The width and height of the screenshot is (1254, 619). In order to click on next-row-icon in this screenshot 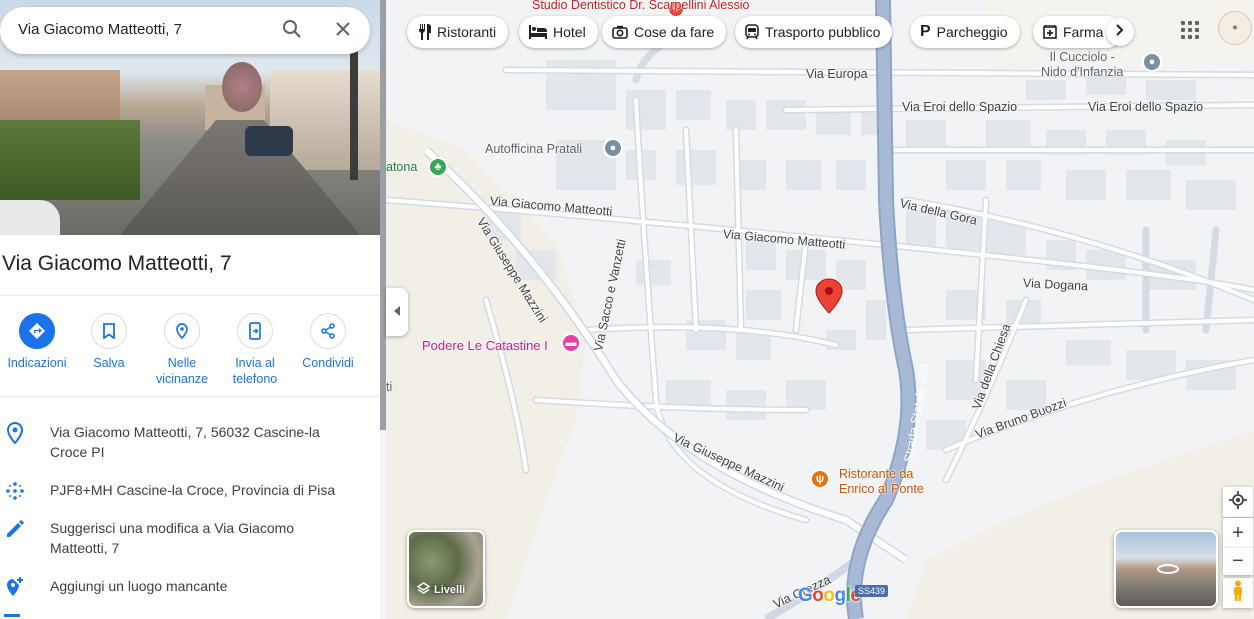, I will do `click(12, 615)`.